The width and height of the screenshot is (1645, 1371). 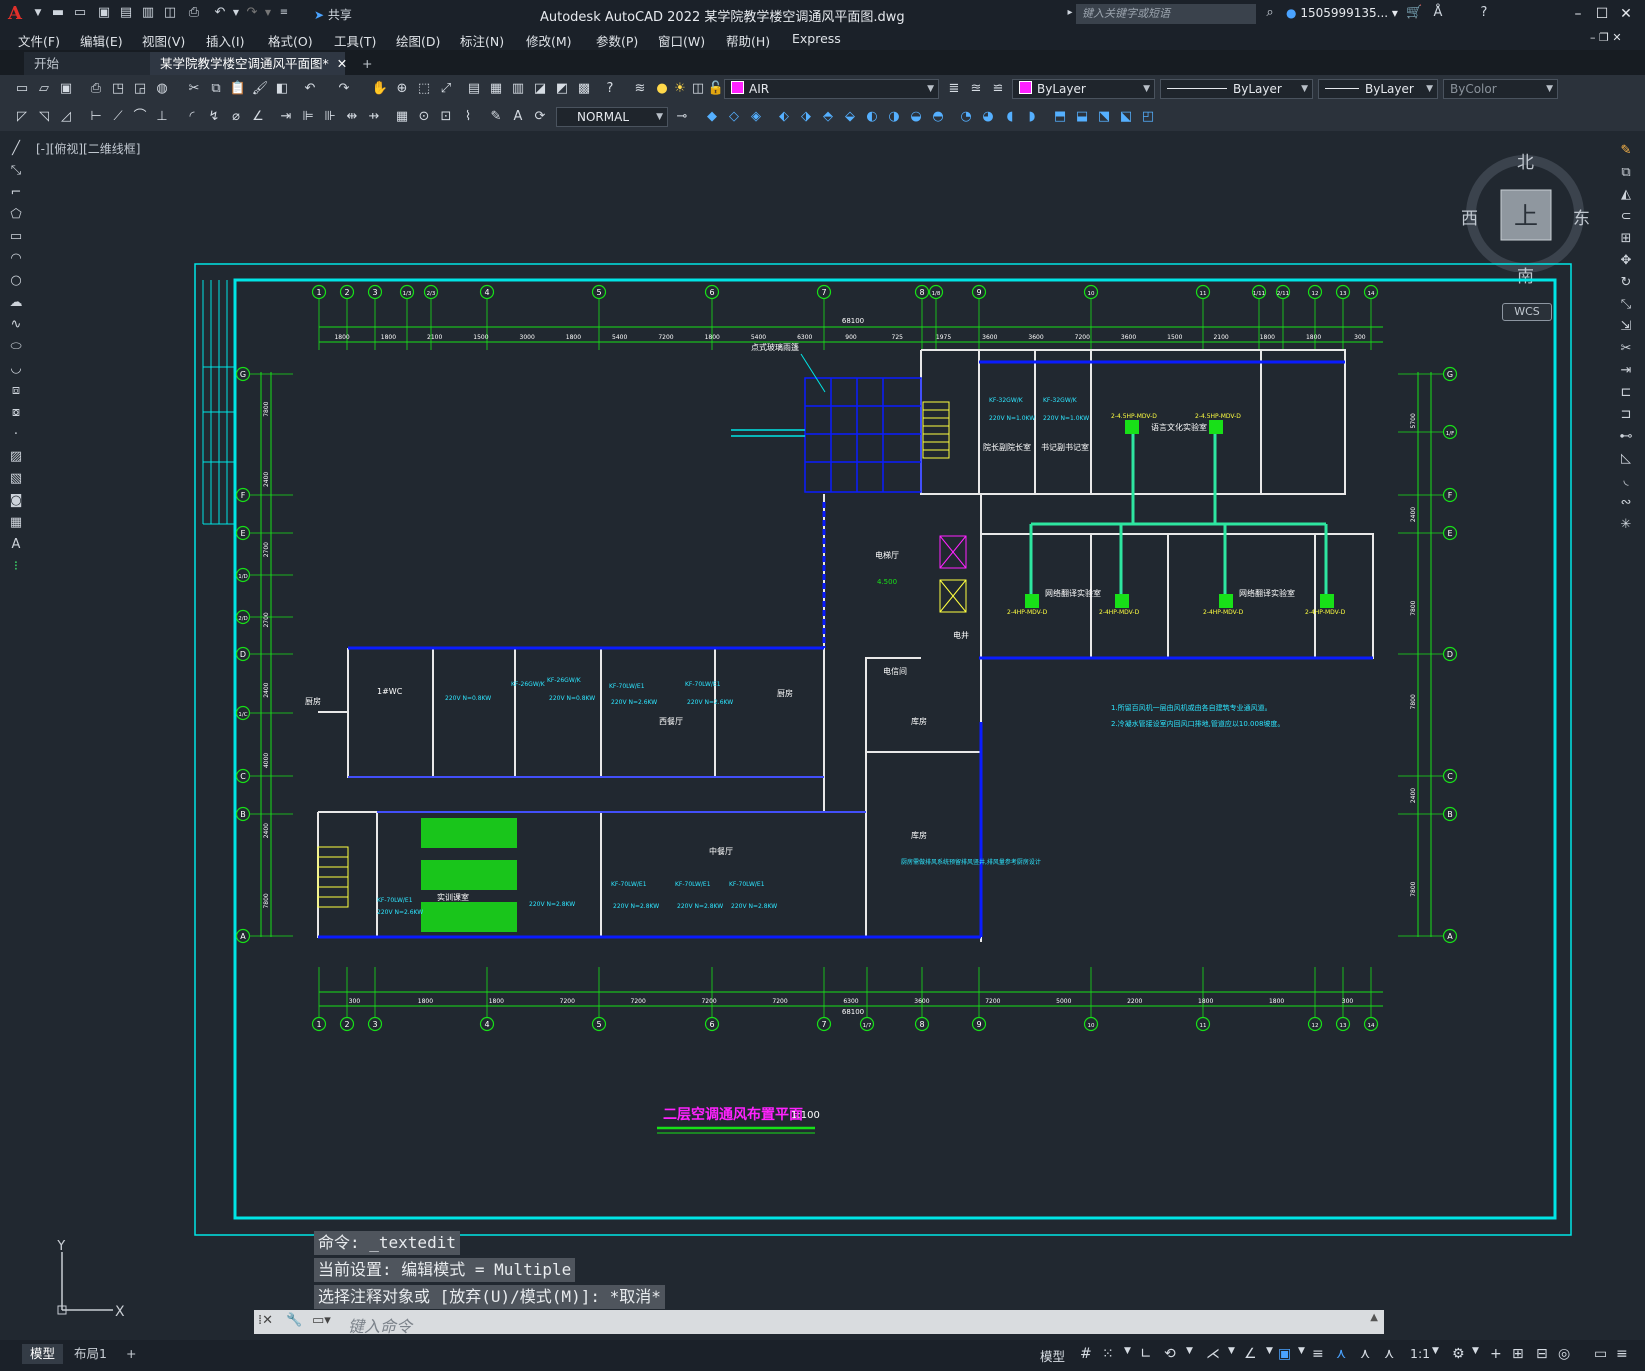 What do you see at coordinates (1166, 14) in the screenshot?
I see `search-input: 键入关键字或短语` at bounding box center [1166, 14].